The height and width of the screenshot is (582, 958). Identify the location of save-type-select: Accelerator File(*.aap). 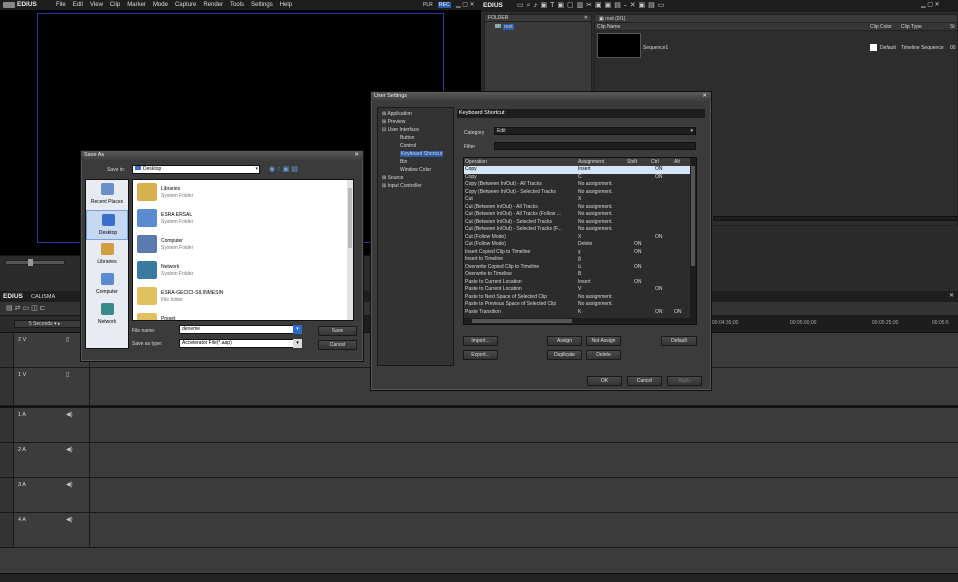
(240, 343).